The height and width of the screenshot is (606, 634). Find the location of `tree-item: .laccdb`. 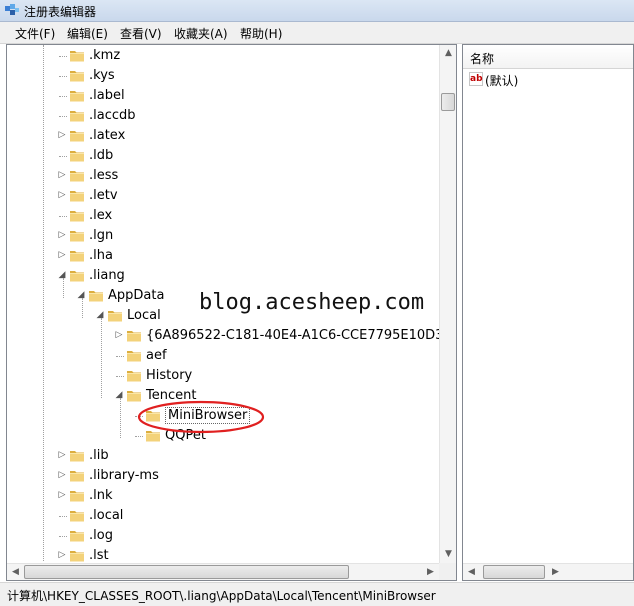

tree-item: .laccdb is located at coordinates (222, 116).